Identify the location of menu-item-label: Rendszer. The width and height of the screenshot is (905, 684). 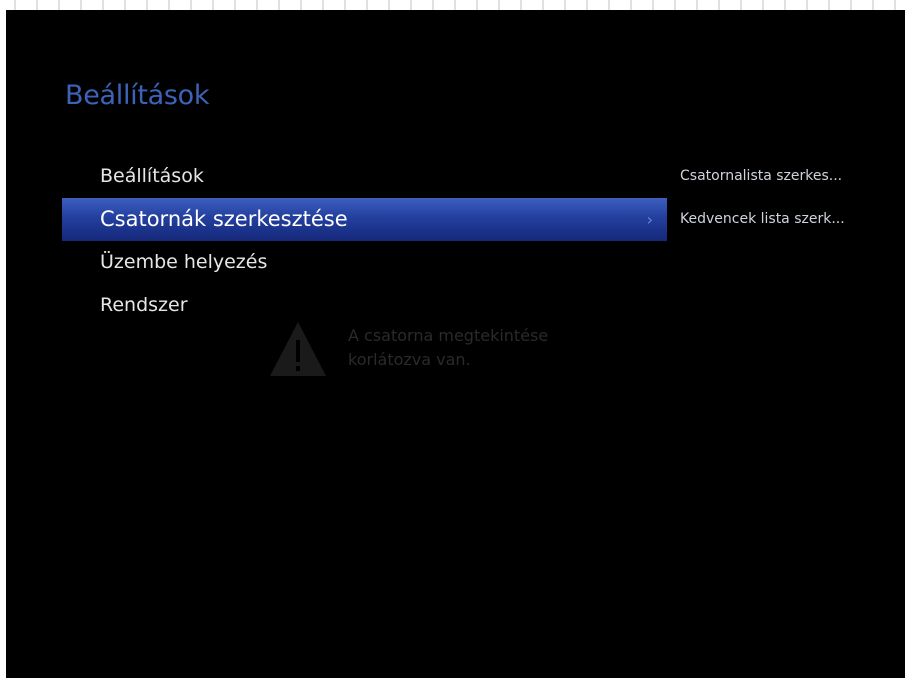
(144, 305).